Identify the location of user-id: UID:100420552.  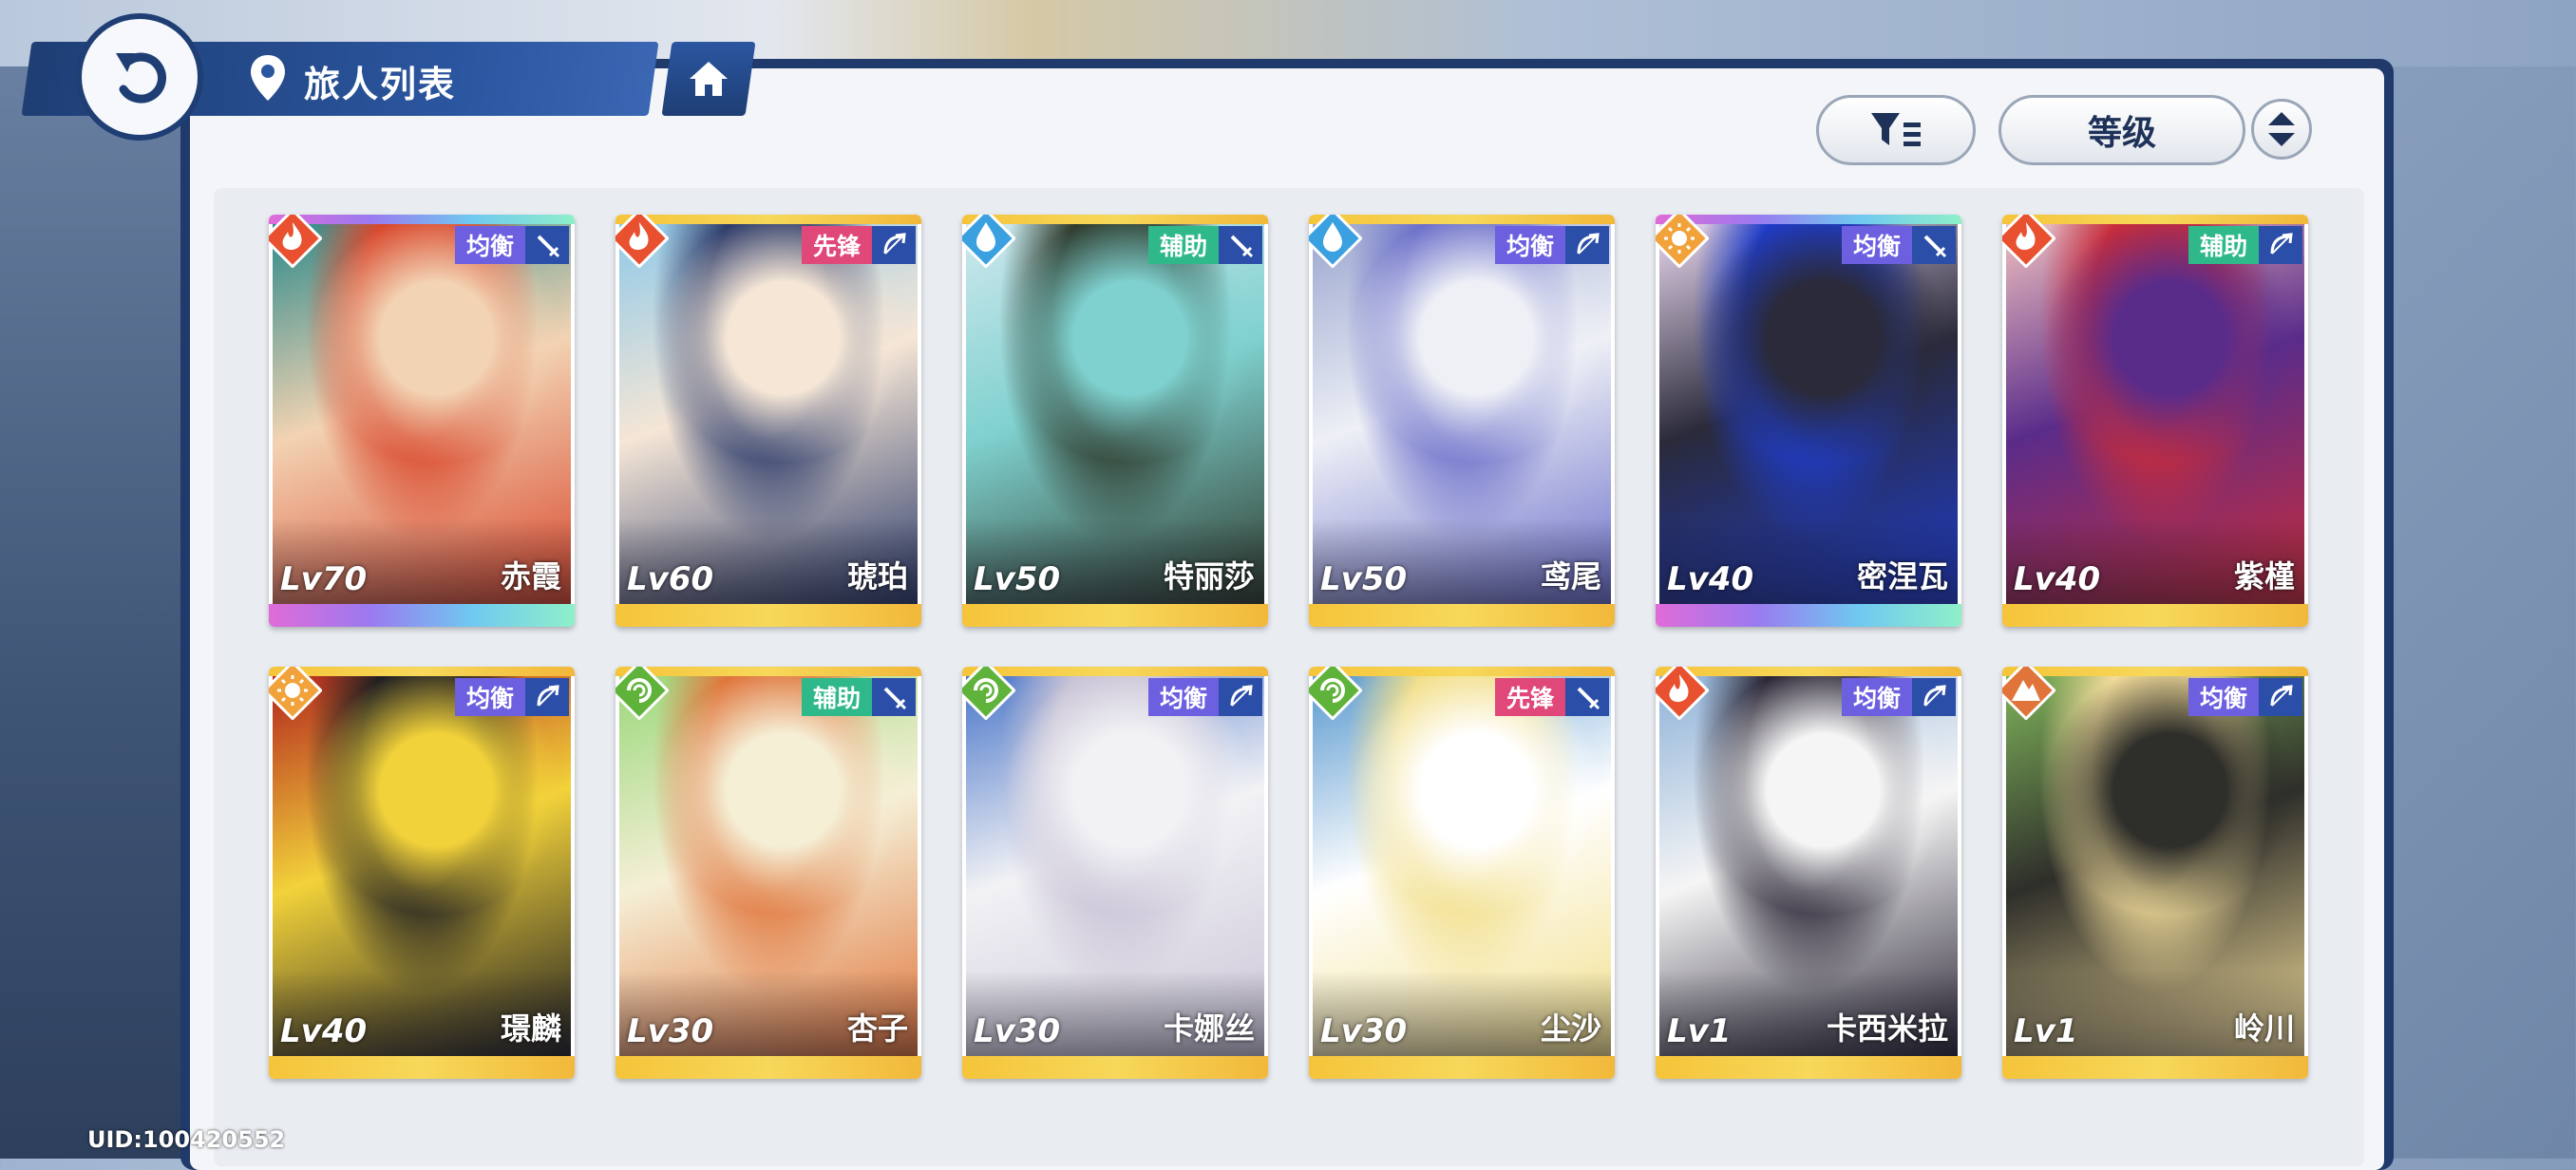
(186, 1139).